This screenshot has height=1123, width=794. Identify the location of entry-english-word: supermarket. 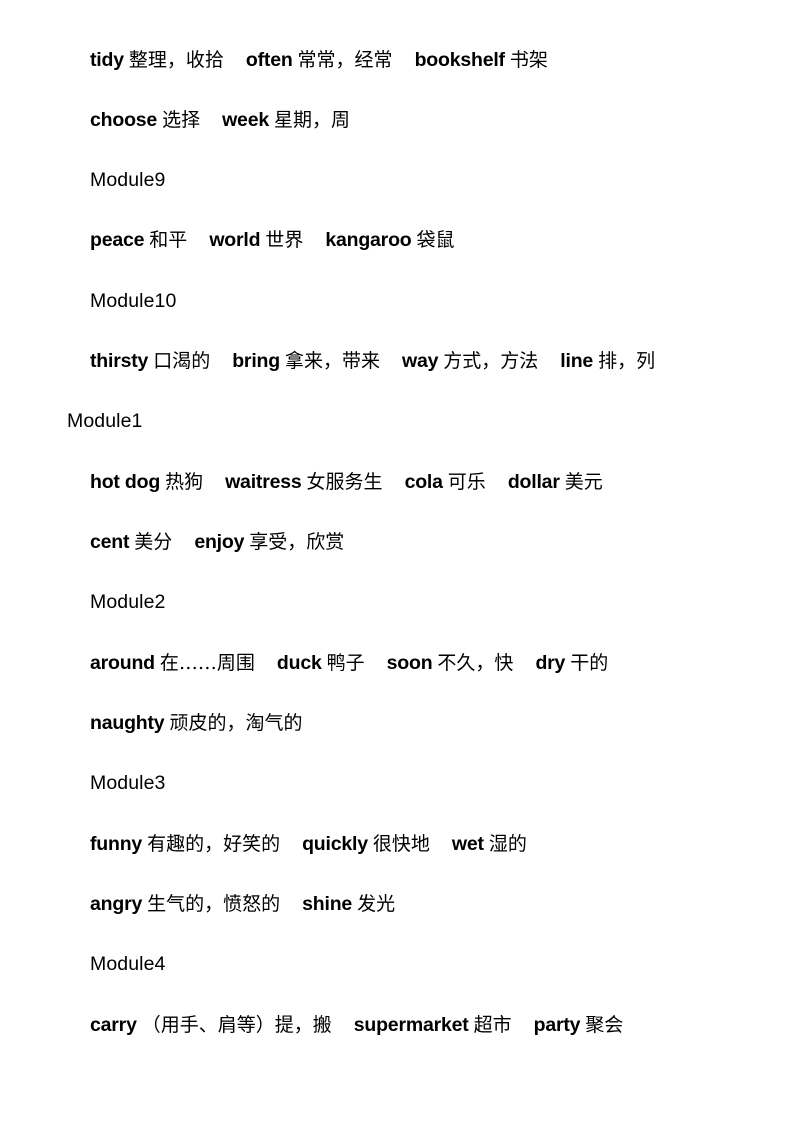
(411, 1025).